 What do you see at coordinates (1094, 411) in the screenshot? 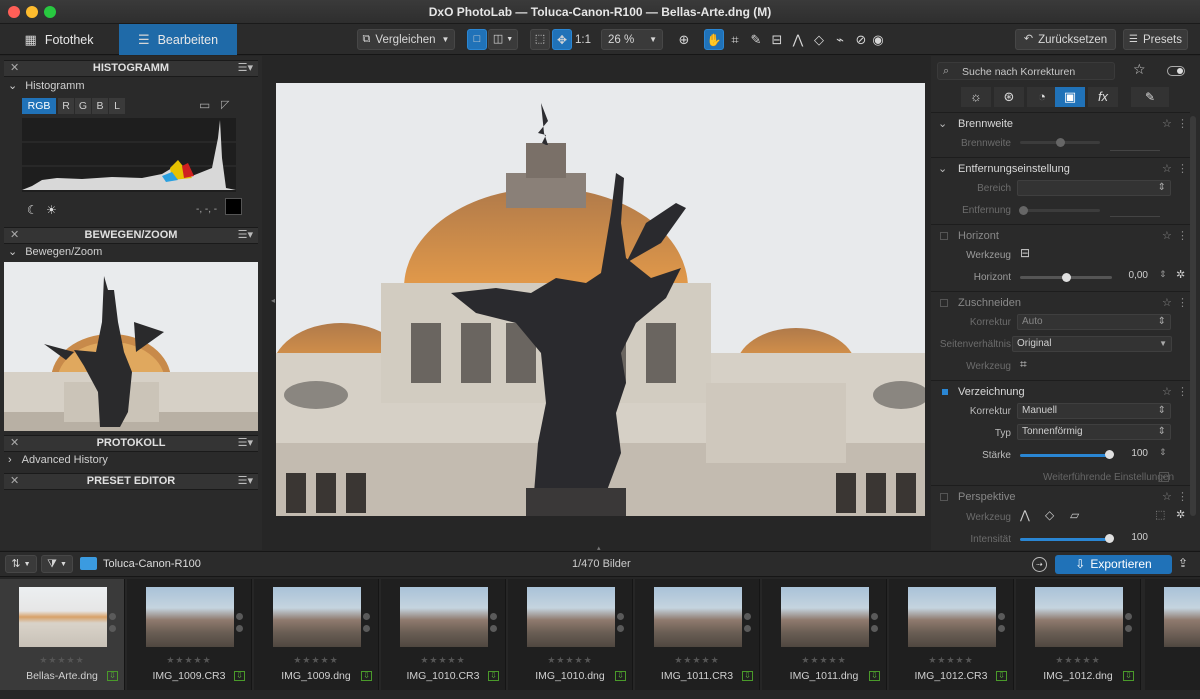
I see `distortion-correction-select: Manuell ⇕` at bounding box center [1094, 411].